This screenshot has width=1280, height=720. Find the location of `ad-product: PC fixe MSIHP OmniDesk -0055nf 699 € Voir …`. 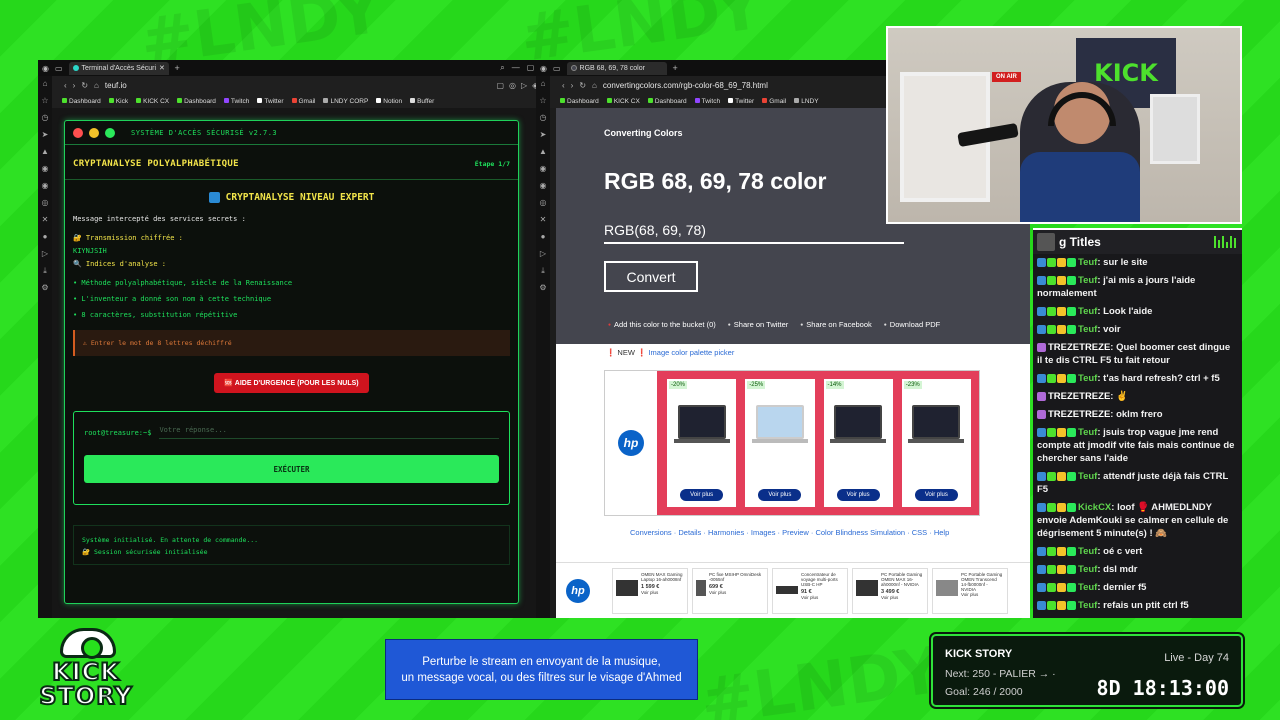

ad-product: PC fixe MSIHP OmniDesk -0055nf 699 € Voir … is located at coordinates (730, 590).